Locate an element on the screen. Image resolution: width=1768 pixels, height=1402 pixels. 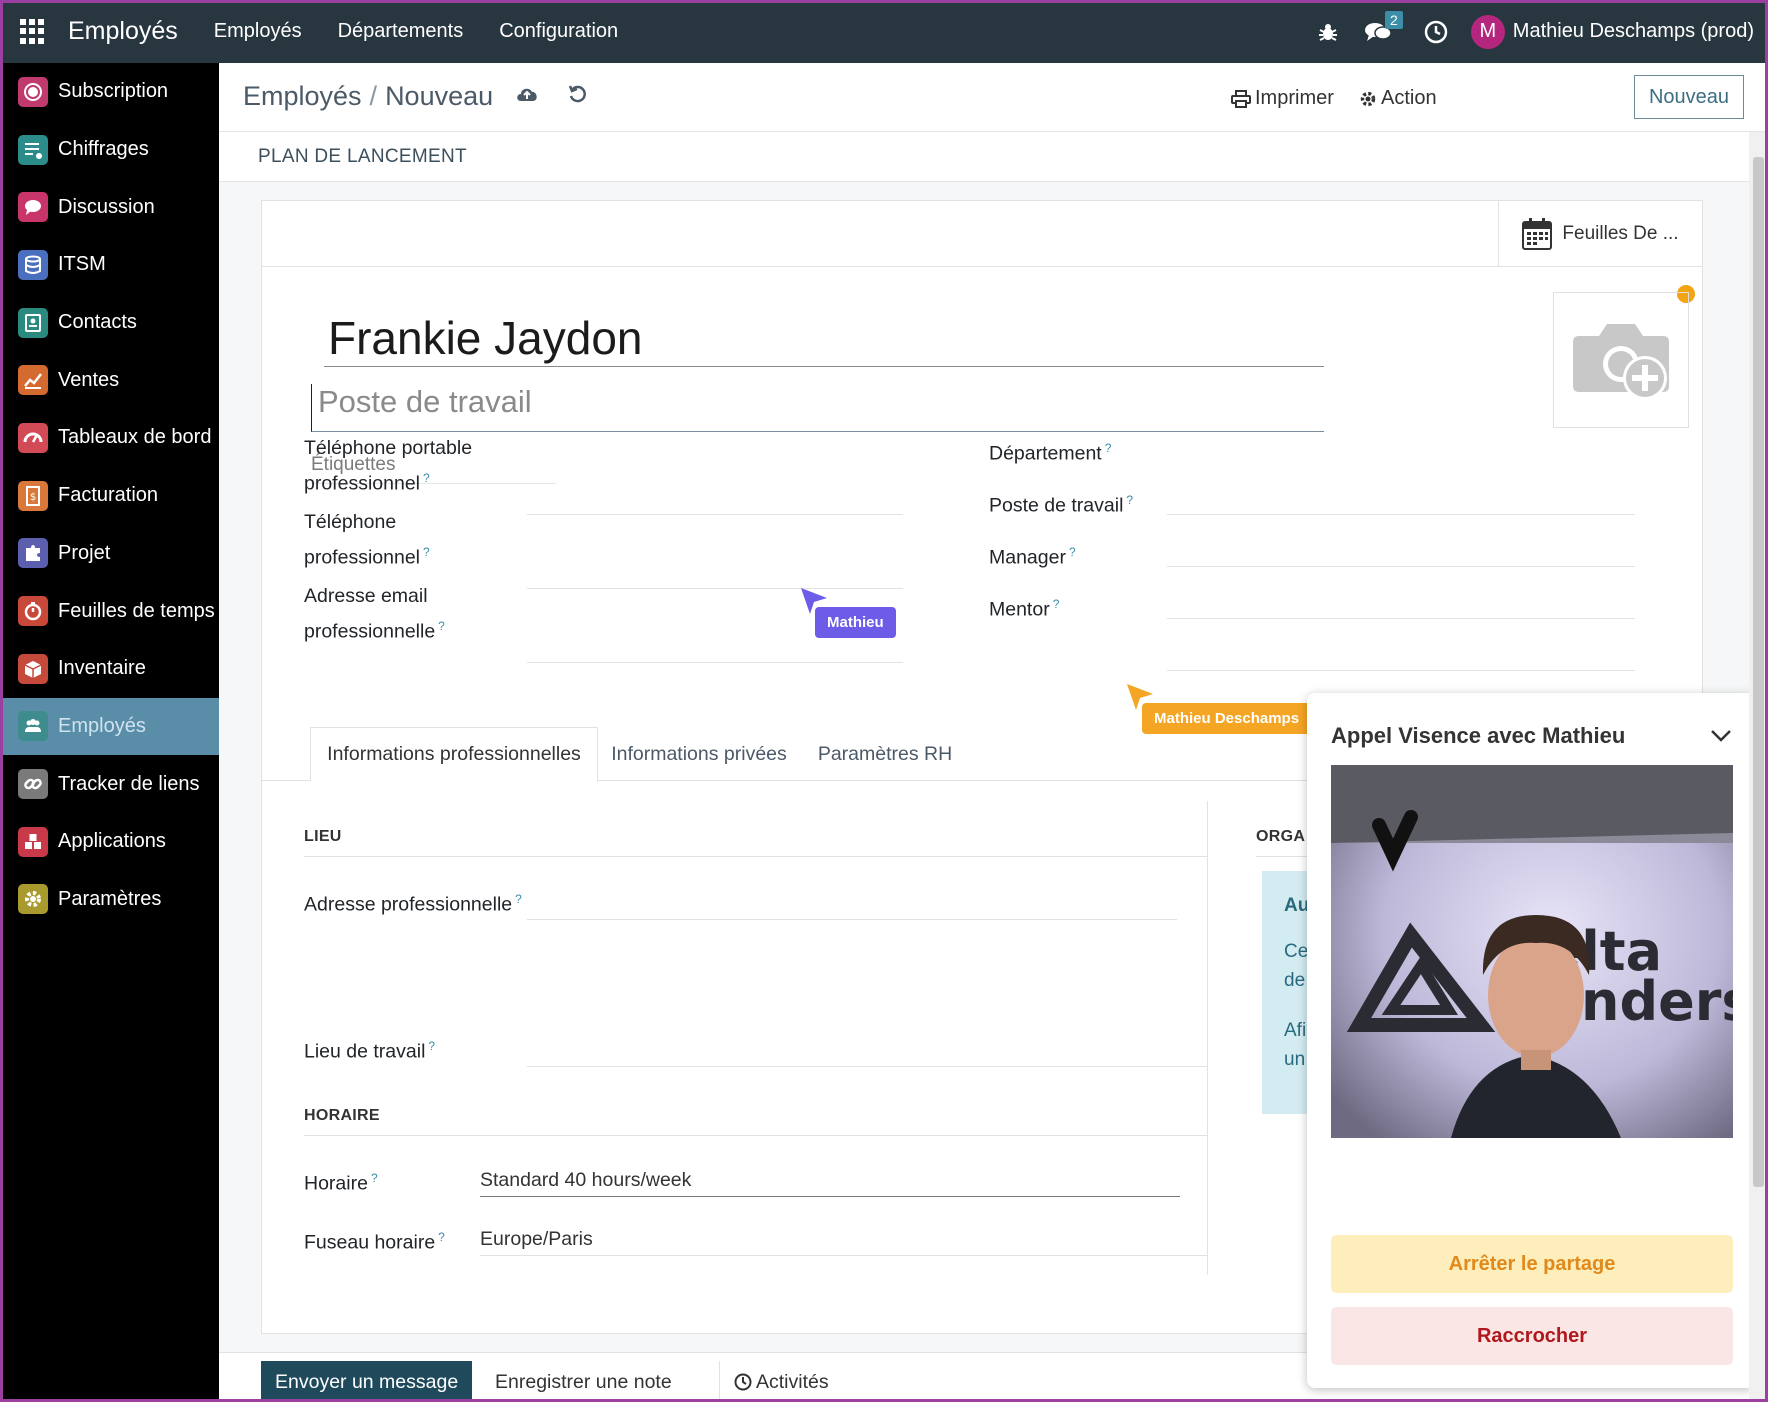
menu-employees: Employés is located at coordinates (258, 31).